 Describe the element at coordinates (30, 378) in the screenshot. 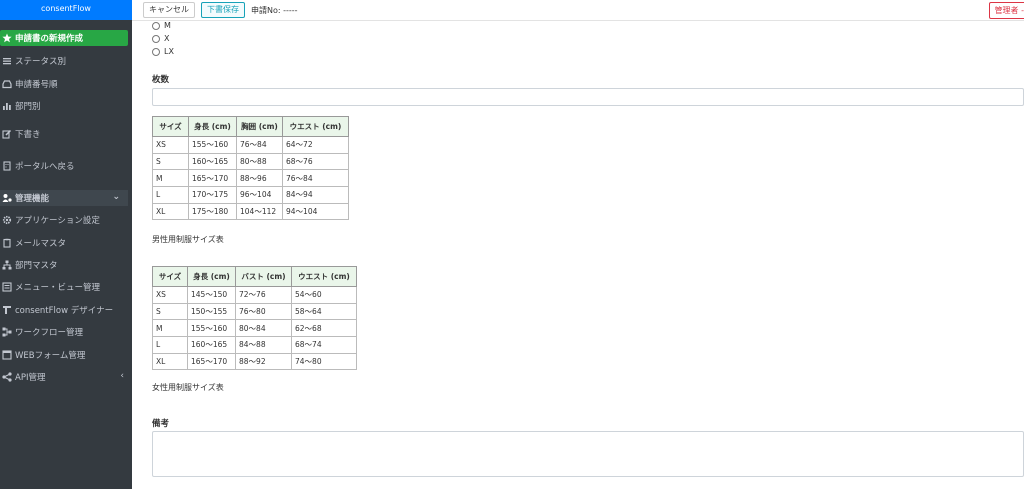

I see `sidebar-item-label: API管理` at that location.